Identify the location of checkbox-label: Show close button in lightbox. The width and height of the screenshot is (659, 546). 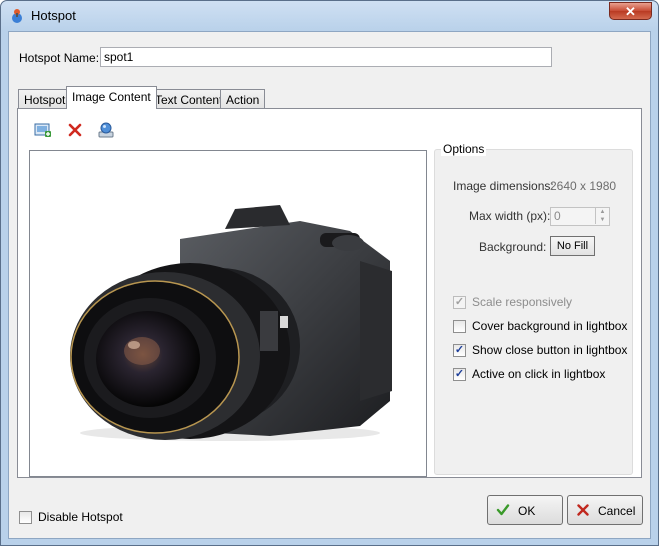
(550, 350).